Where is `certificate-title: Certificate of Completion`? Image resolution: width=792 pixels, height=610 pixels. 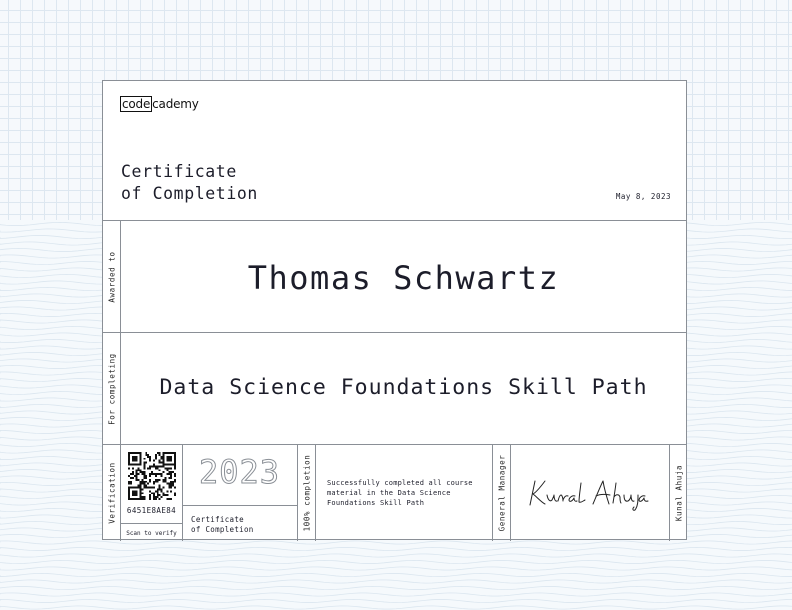 certificate-title: Certificate of Completion is located at coordinates (189, 183).